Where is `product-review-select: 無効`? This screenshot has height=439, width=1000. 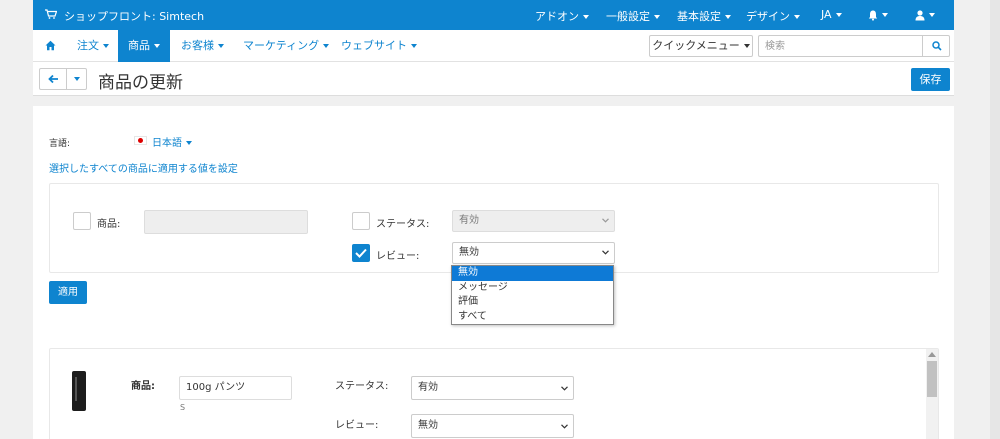
product-review-select: 無効 is located at coordinates (492, 426).